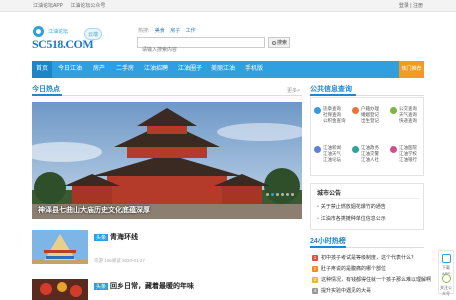 Image resolution: width=456 pixels, height=300 pixels. Describe the element at coordinates (125, 69) in the screenshot. I see `nav-item-second-hand: 二手房` at that location.